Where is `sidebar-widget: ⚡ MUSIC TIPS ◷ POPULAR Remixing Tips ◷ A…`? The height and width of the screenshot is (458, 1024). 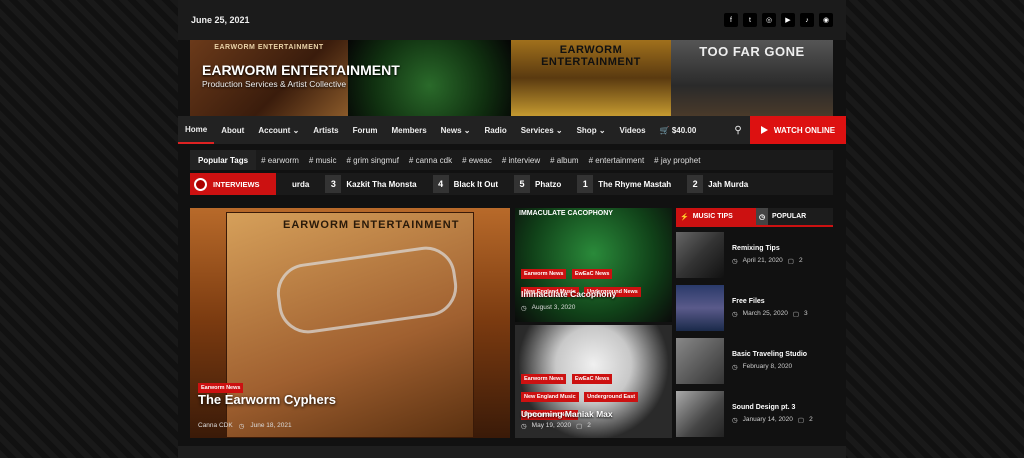
sidebar-widget: ⚡ MUSIC TIPS ◷ POPULAR Remixing Tips ◷ A… is located at coordinates (754, 323).